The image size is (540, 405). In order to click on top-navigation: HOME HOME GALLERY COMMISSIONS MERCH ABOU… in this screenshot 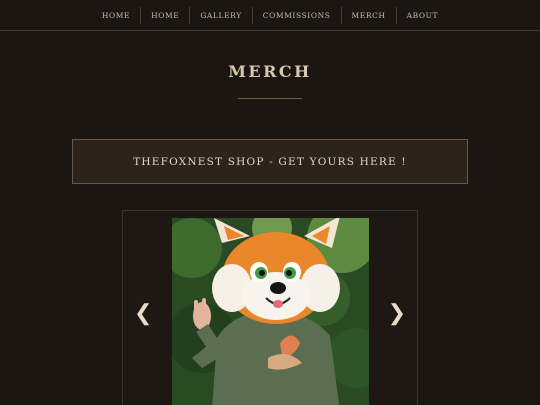, I will do `click(270, 15)`.